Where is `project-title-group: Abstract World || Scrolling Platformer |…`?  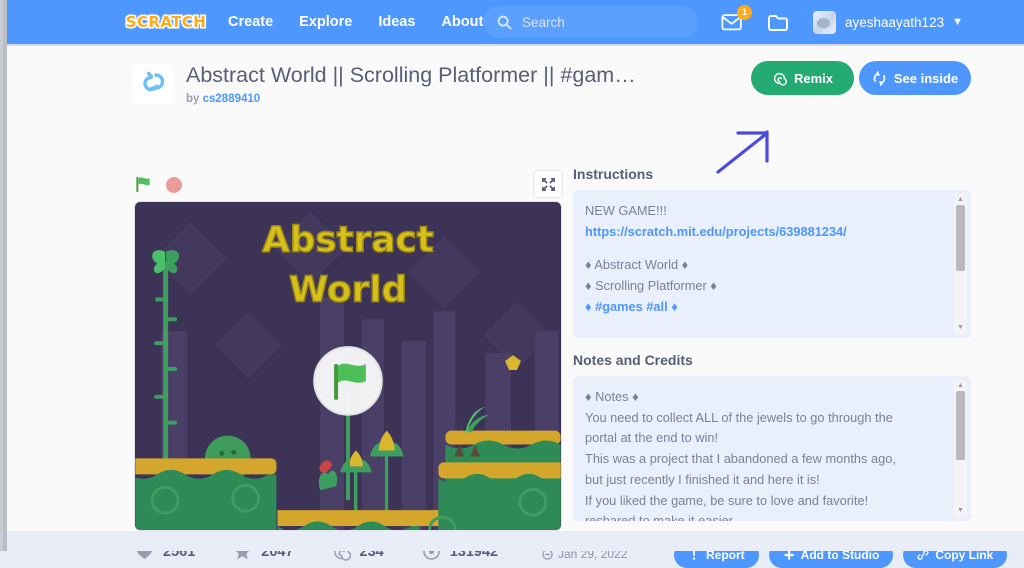 project-title-group: Abstract World || Scrolling Platformer |… is located at coordinates (411, 84).